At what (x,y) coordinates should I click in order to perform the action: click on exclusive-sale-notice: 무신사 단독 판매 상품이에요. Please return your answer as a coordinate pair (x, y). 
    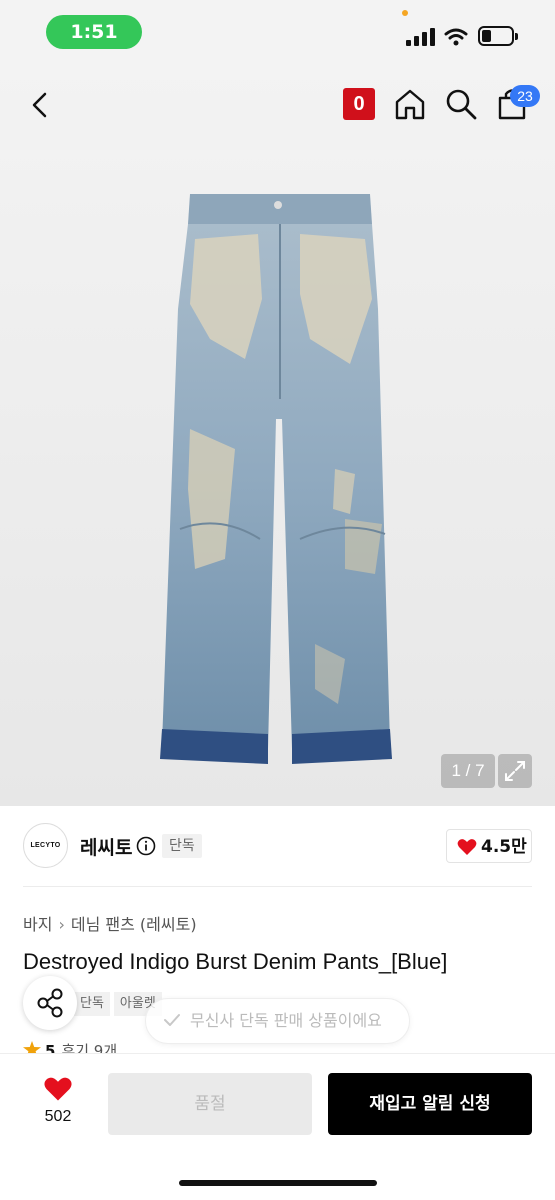
    Looking at the image, I should click on (277, 1021).